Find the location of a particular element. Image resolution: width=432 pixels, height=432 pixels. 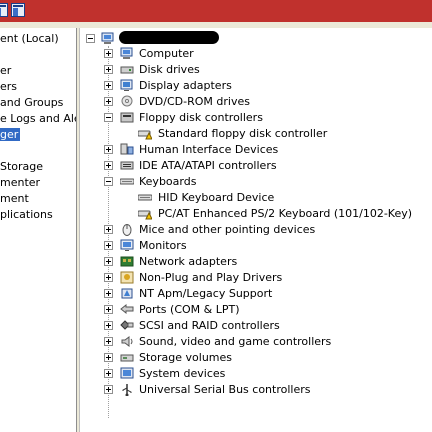

device-category: NT Apm/Legacy Support is located at coordinates (205, 293).